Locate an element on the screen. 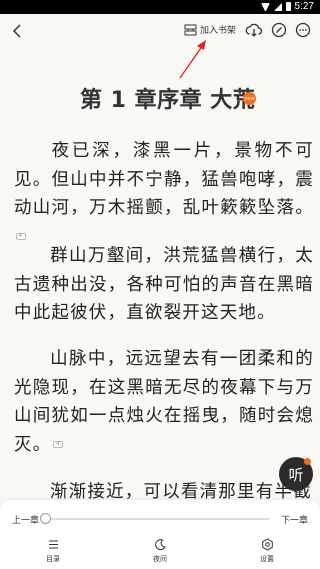 The image size is (320, 569). reader-bottom-panel: 上一章 下一章 目录 夜间 设置 is located at coordinates (160, 534).